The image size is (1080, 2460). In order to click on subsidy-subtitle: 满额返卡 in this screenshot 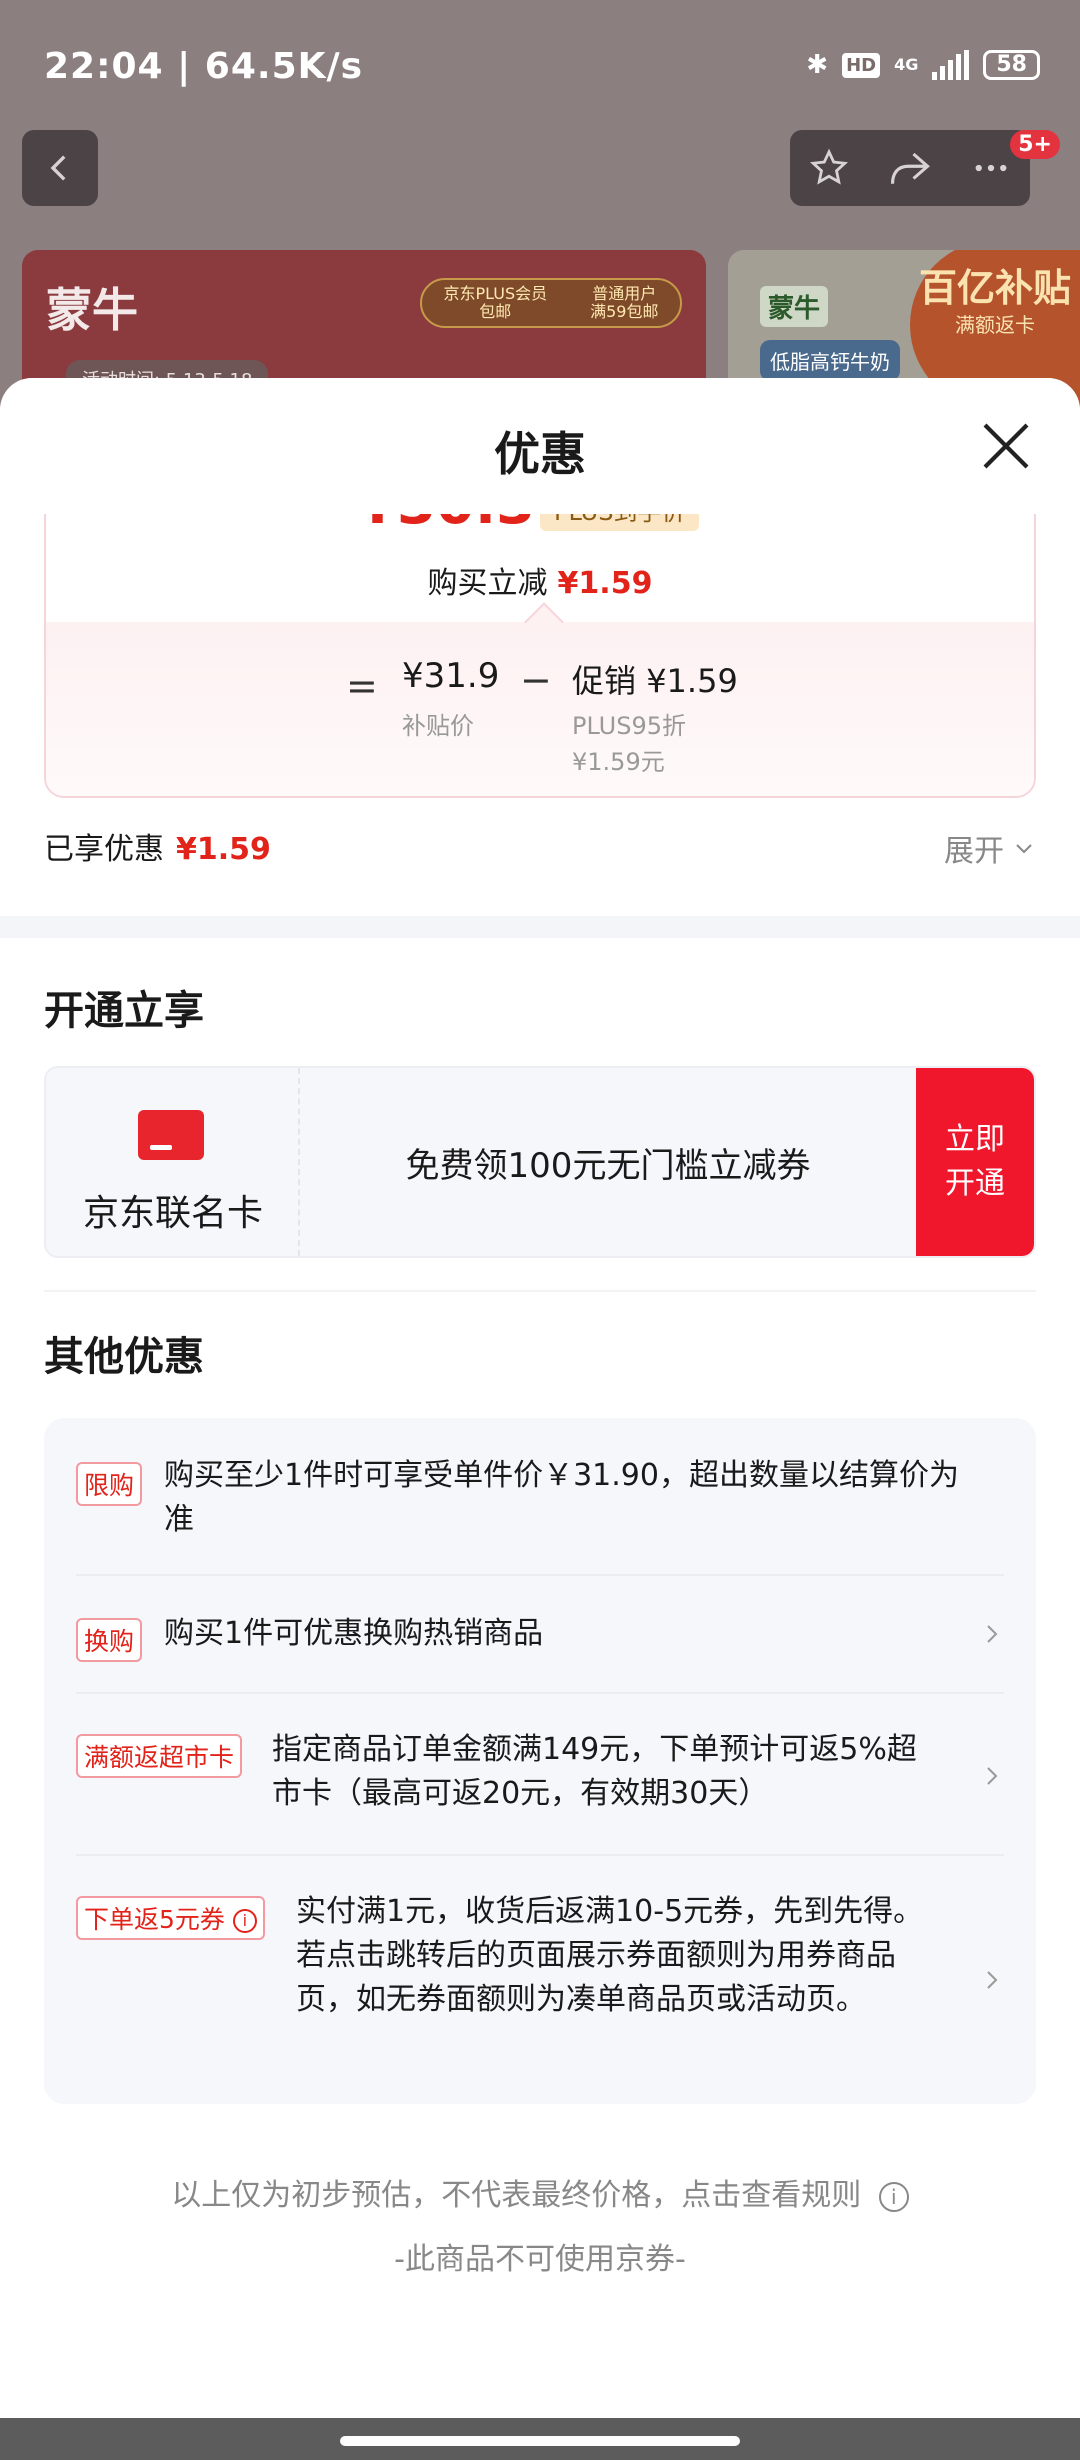, I will do `click(995, 325)`.